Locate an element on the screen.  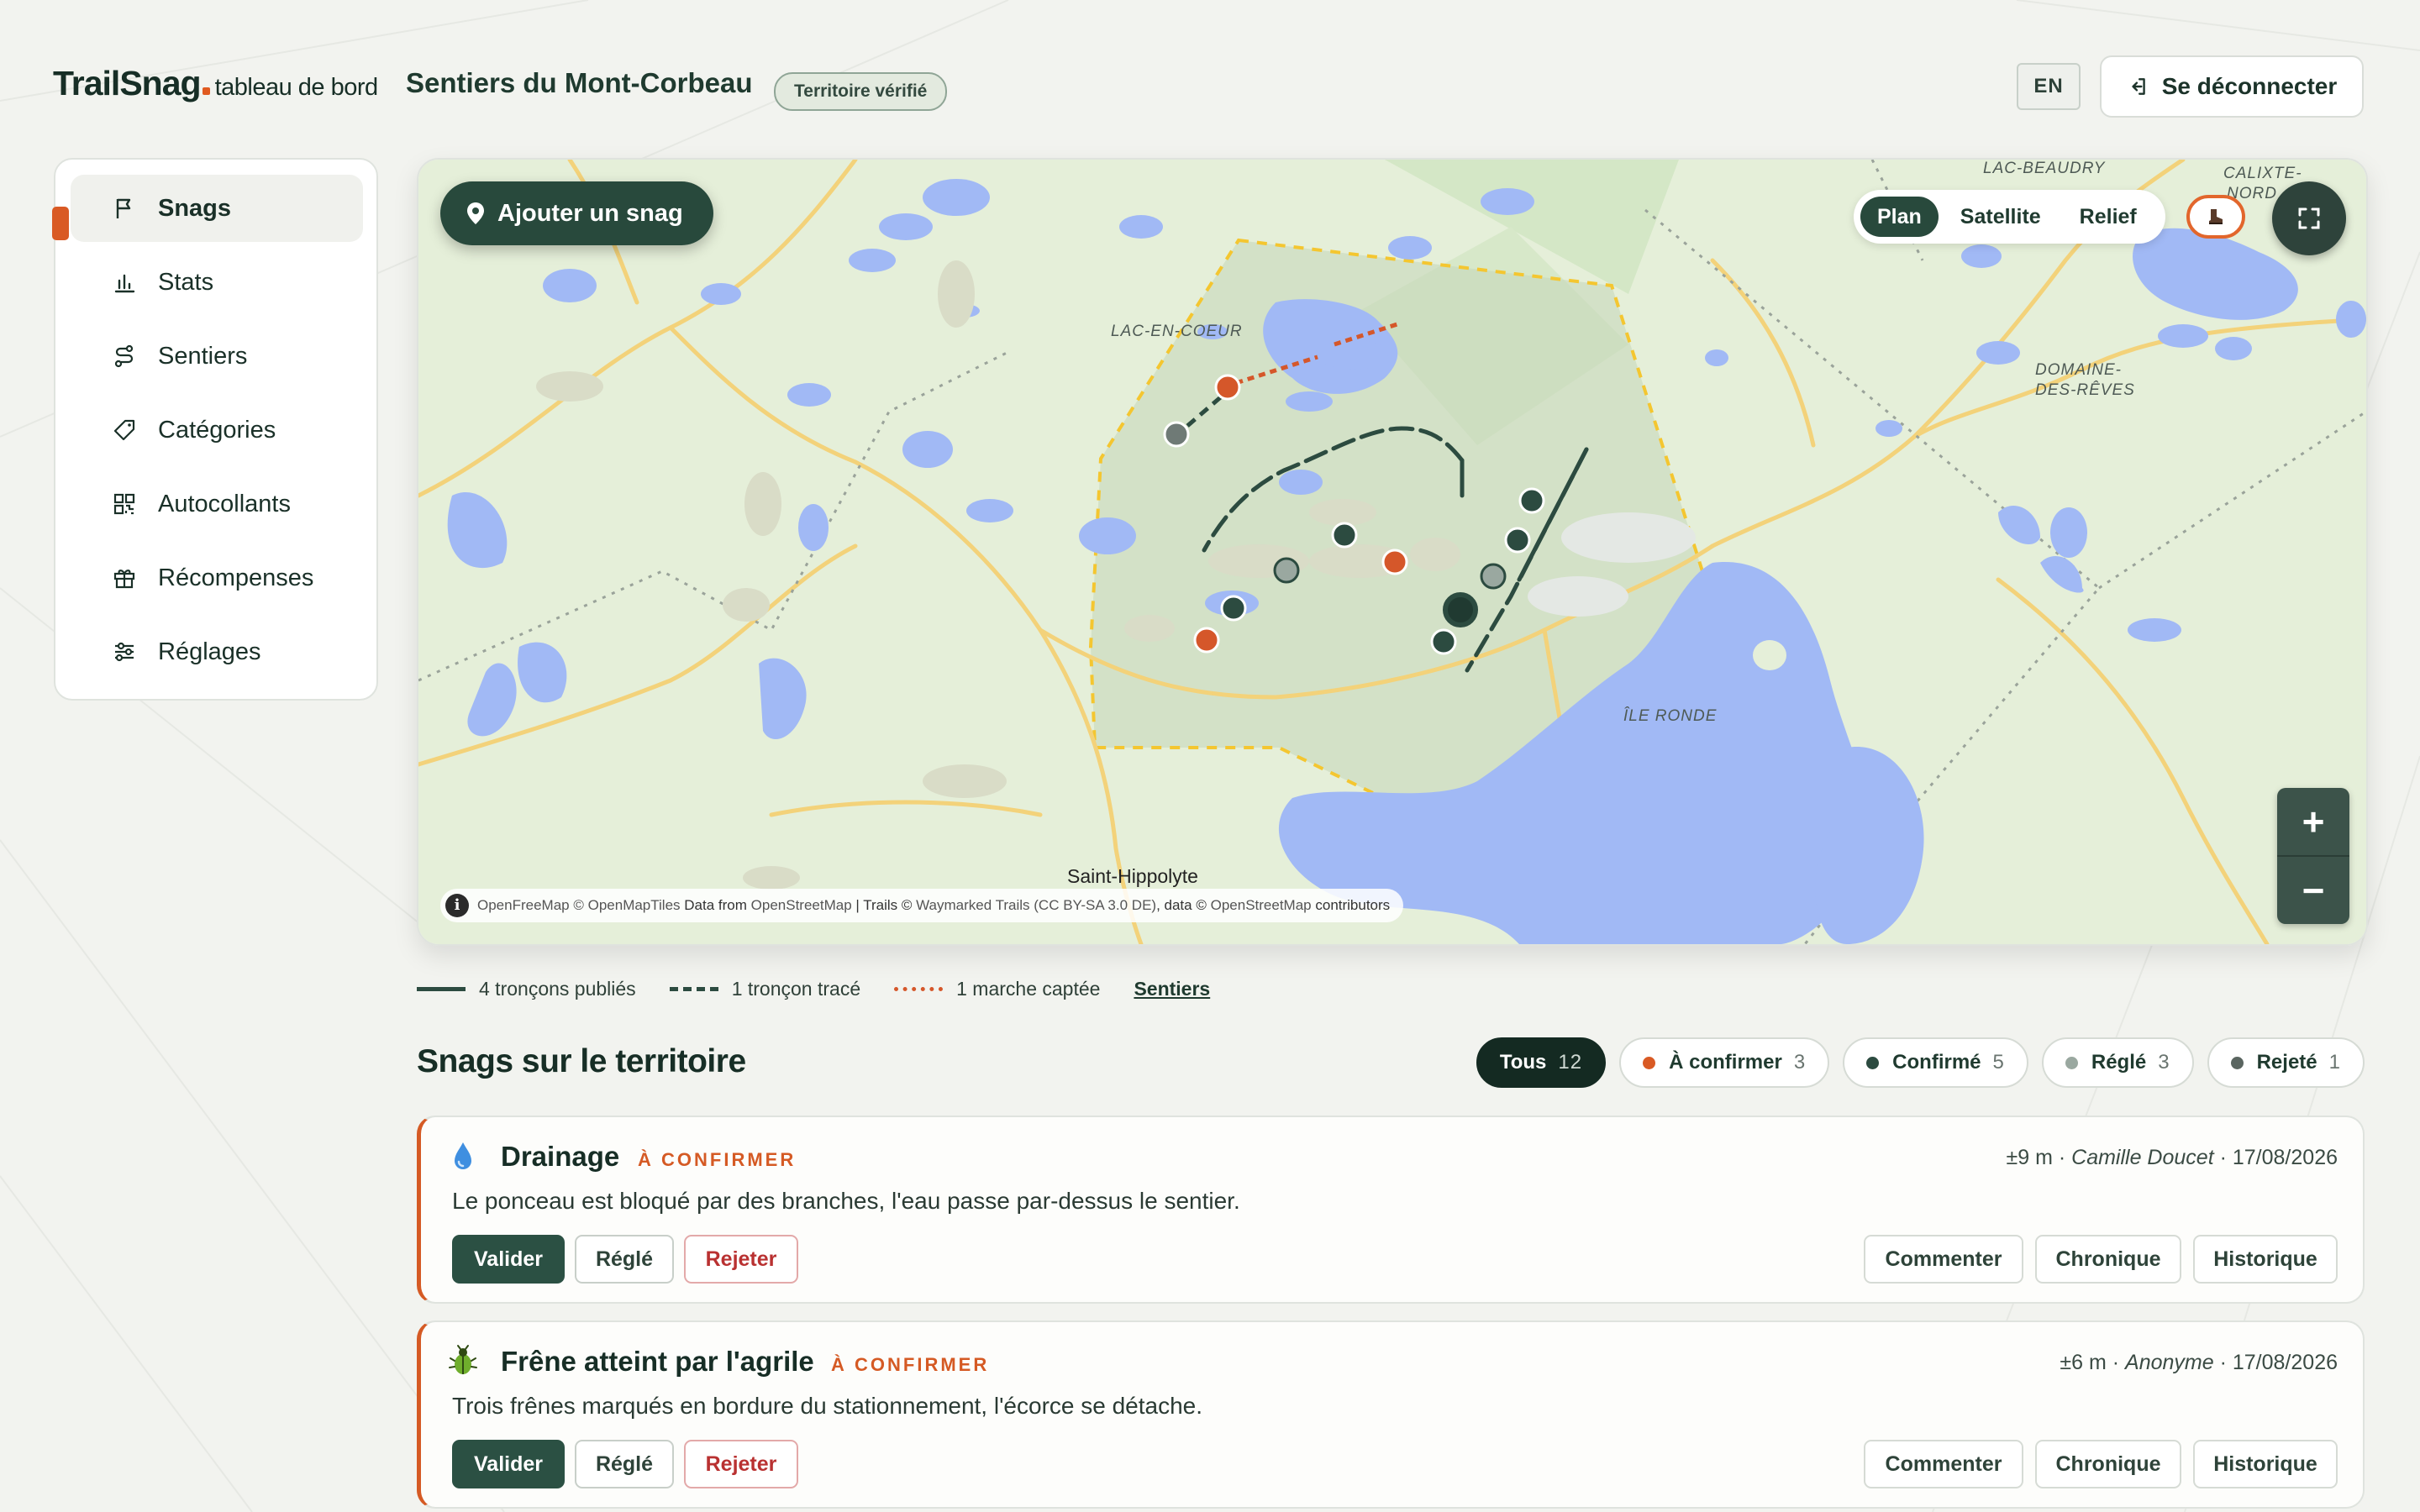
map-view-switch: Plan Satellite Relief is located at coordinates (2009, 217).